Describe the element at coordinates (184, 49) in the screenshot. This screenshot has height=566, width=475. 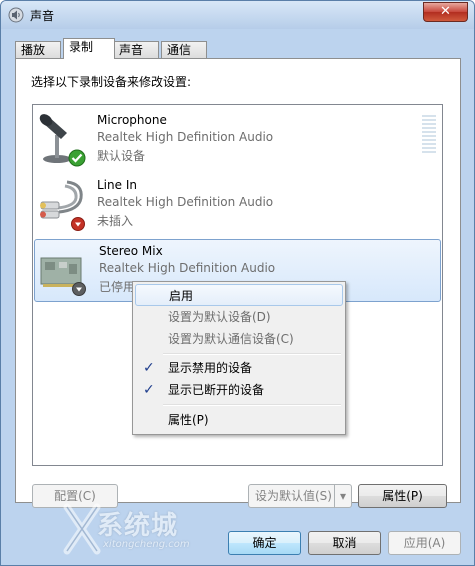
I see `tab-communications: 通信` at that location.